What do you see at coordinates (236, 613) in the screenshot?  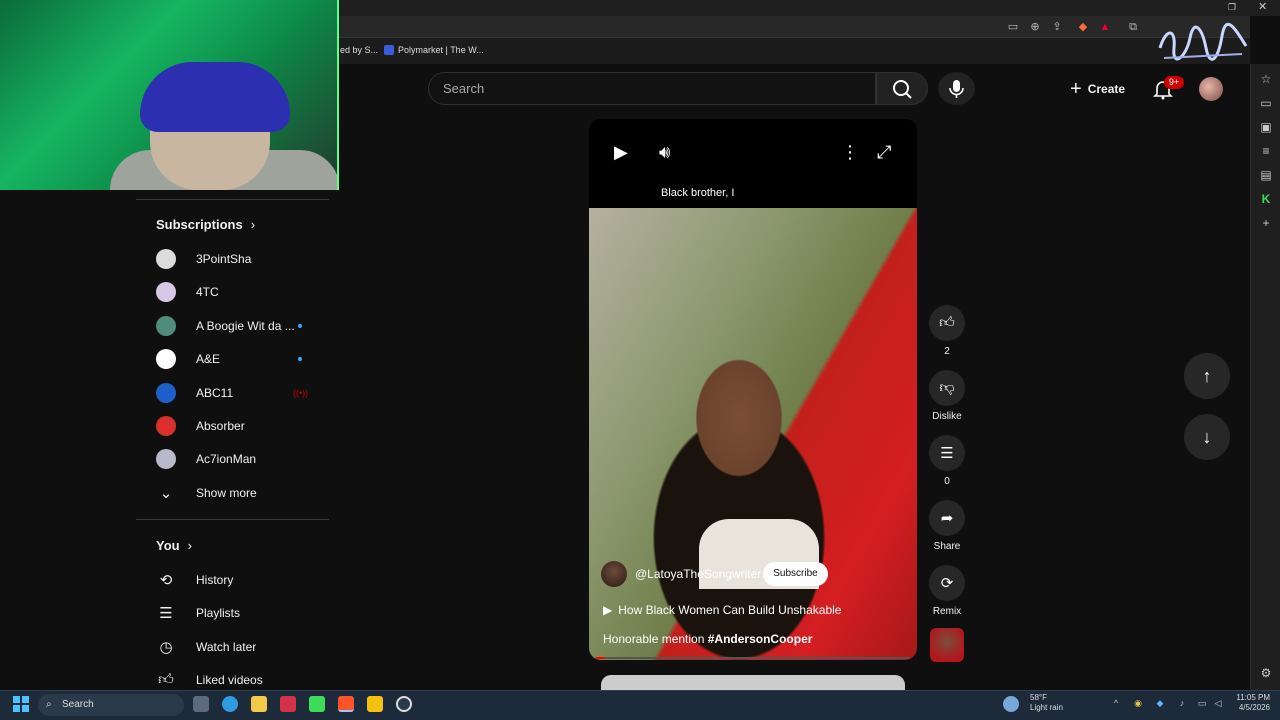 I see `sidebar-item-playlists: ☰ Playlists` at bounding box center [236, 613].